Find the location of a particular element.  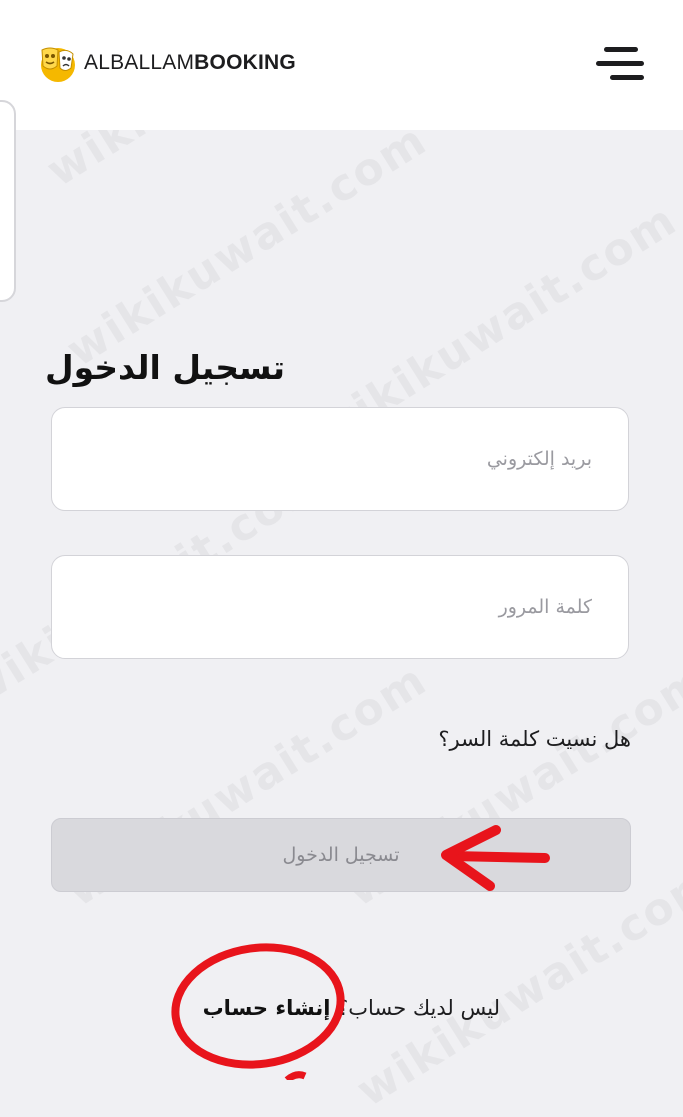

brand-name-bold: BOOKING is located at coordinates (245, 62).